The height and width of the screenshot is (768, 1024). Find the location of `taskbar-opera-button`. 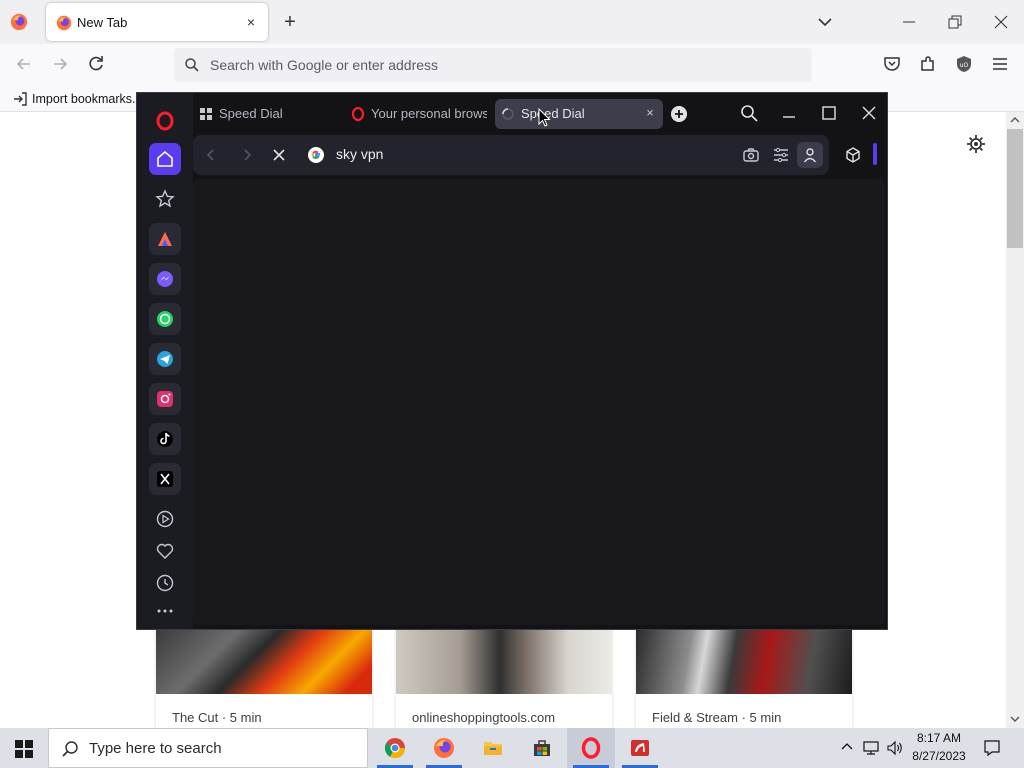

taskbar-opera-button is located at coordinates (591, 748).